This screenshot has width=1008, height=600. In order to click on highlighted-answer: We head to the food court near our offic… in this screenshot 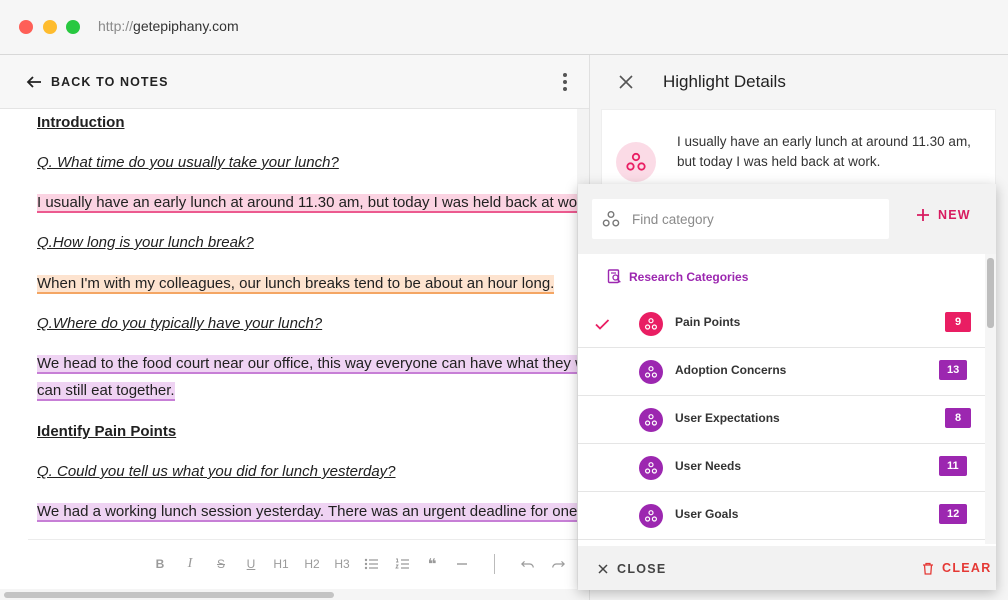, I will do `click(307, 364)`.